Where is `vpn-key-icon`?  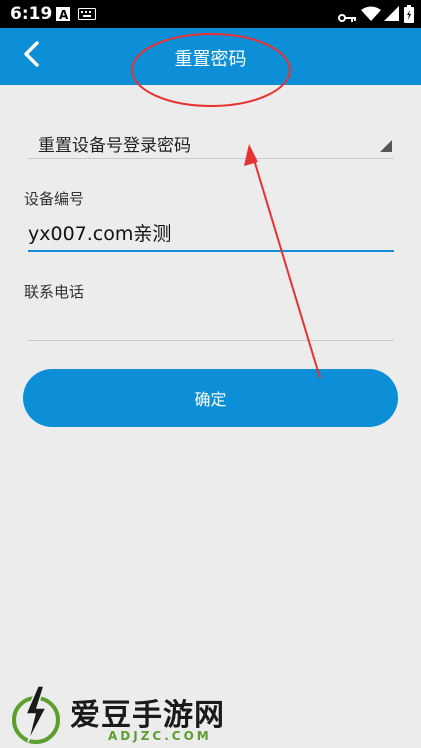 vpn-key-icon is located at coordinates (347, 17).